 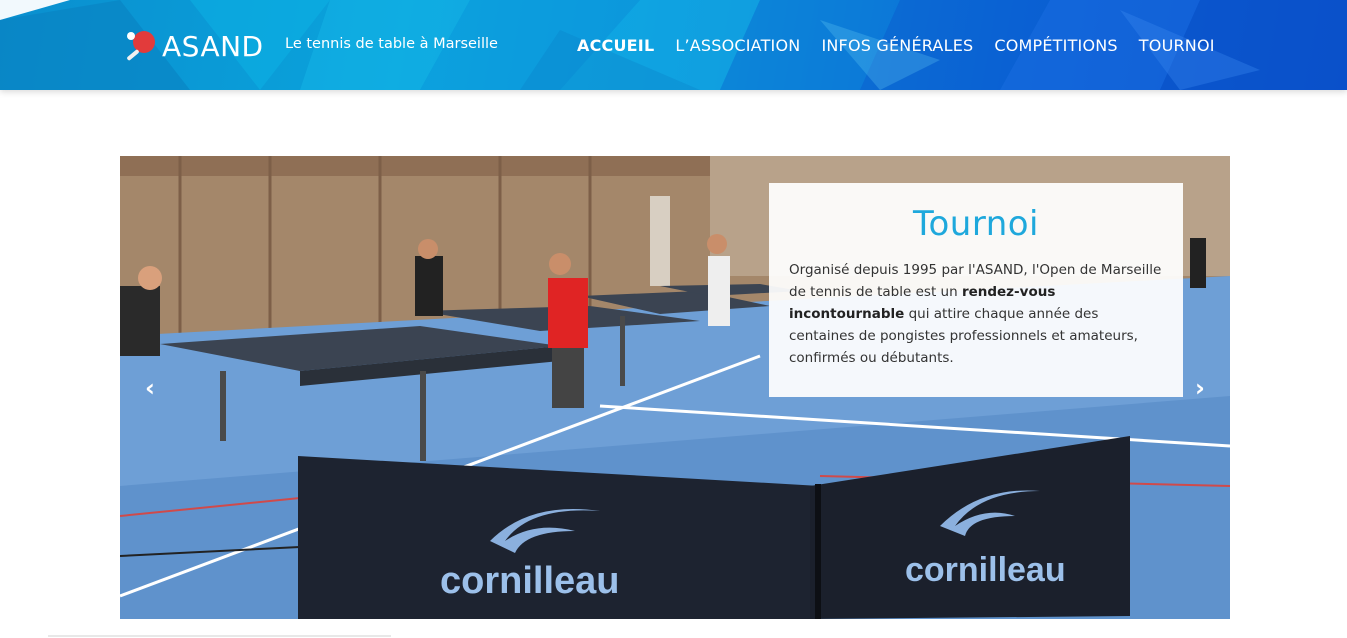 What do you see at coordinates (141, 46) in the screenshot?
I see `ping-pong-paddle-icon` at bounding box center [141, 46].